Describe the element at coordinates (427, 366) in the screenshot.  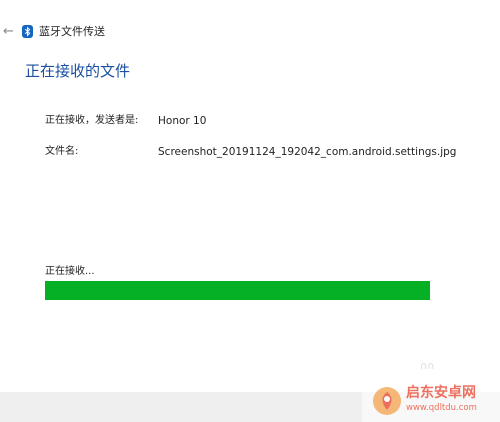
I see `faint-mark: ∩∩` at that location.